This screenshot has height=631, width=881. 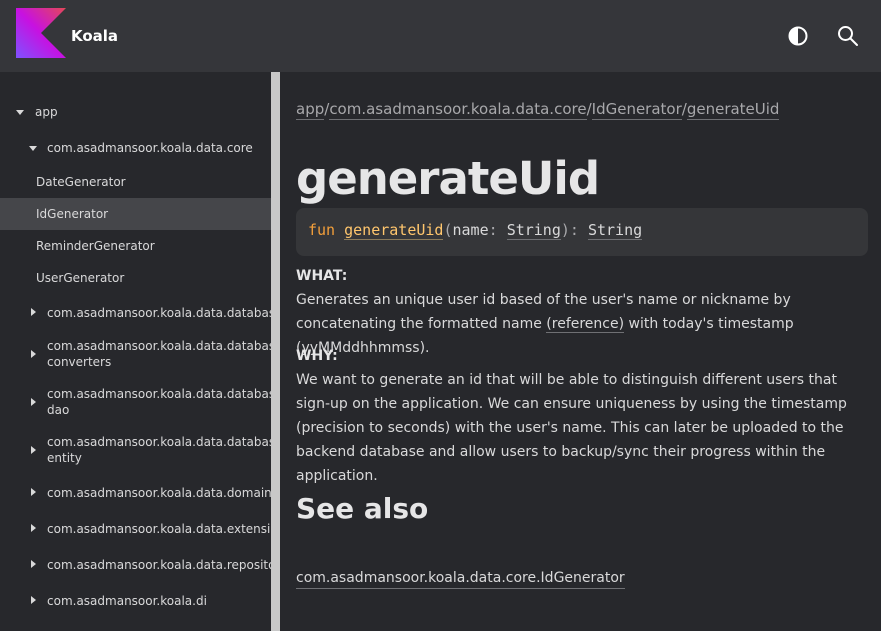 I want to click on sidebar-item-package: com.asadmansoor.koala.di, so click(x=135, y=600).